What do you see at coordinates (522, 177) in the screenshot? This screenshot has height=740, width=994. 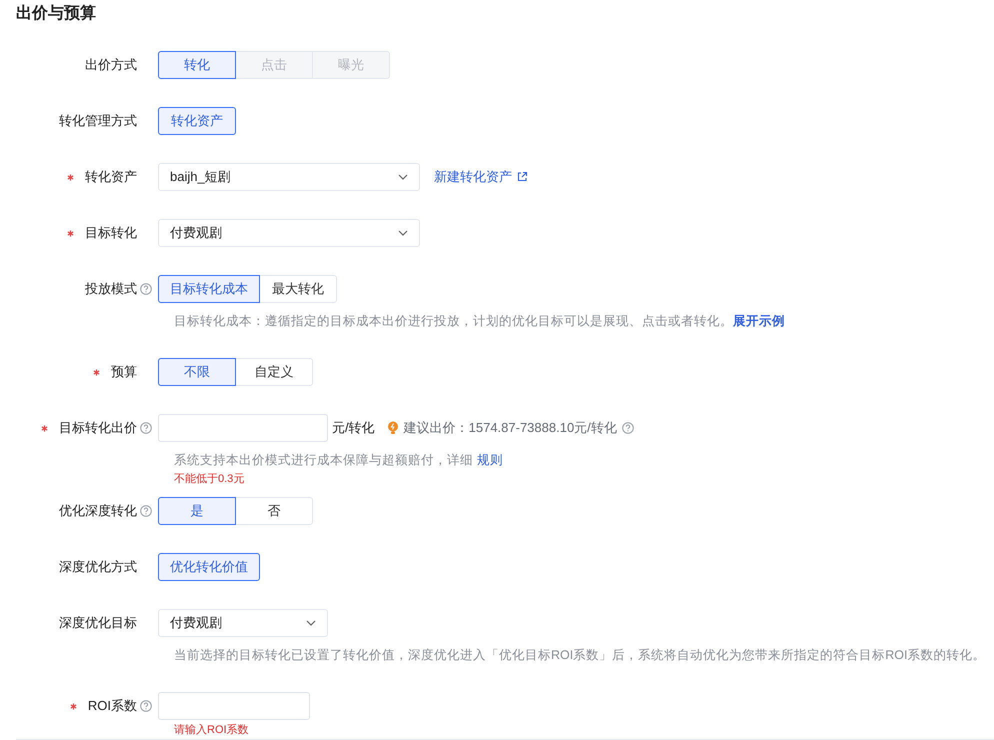 I see `external-link-icon` at bounding box center [522, 177].